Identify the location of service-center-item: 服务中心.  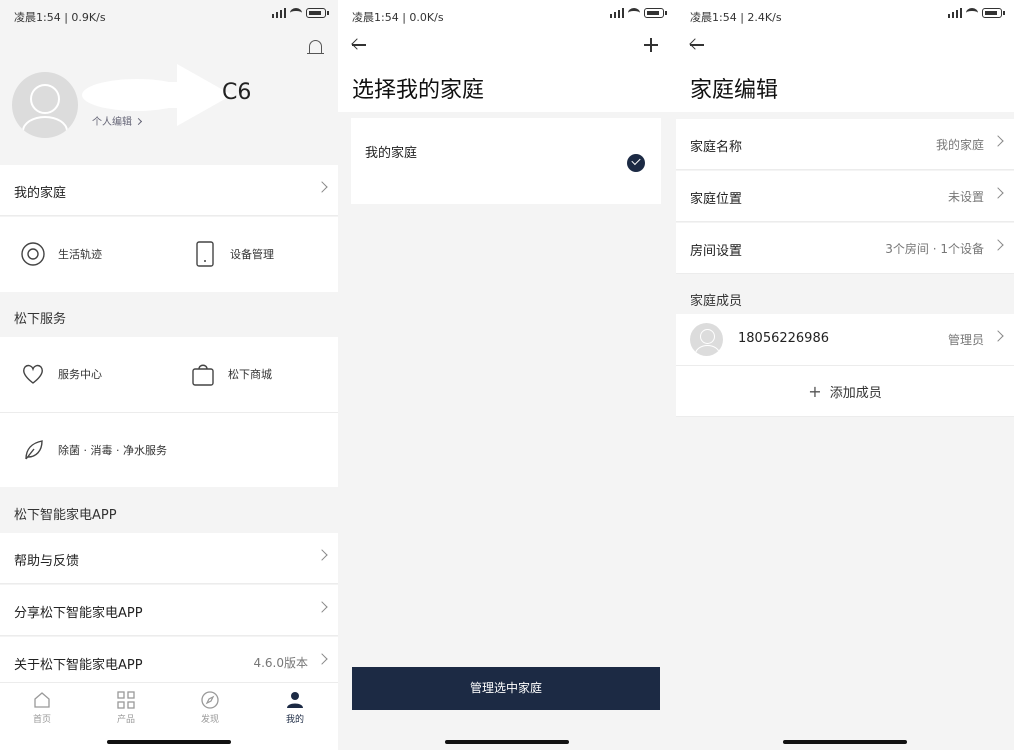
(61, 374).